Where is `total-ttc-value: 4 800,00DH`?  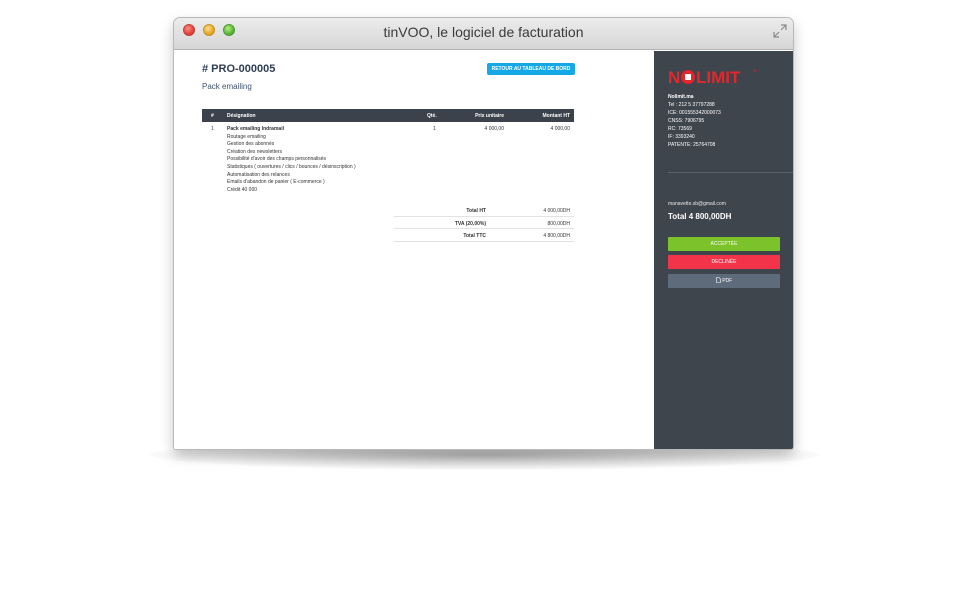
total-ttc-value: 4 800,00DH is located at coordinates (556, 236).